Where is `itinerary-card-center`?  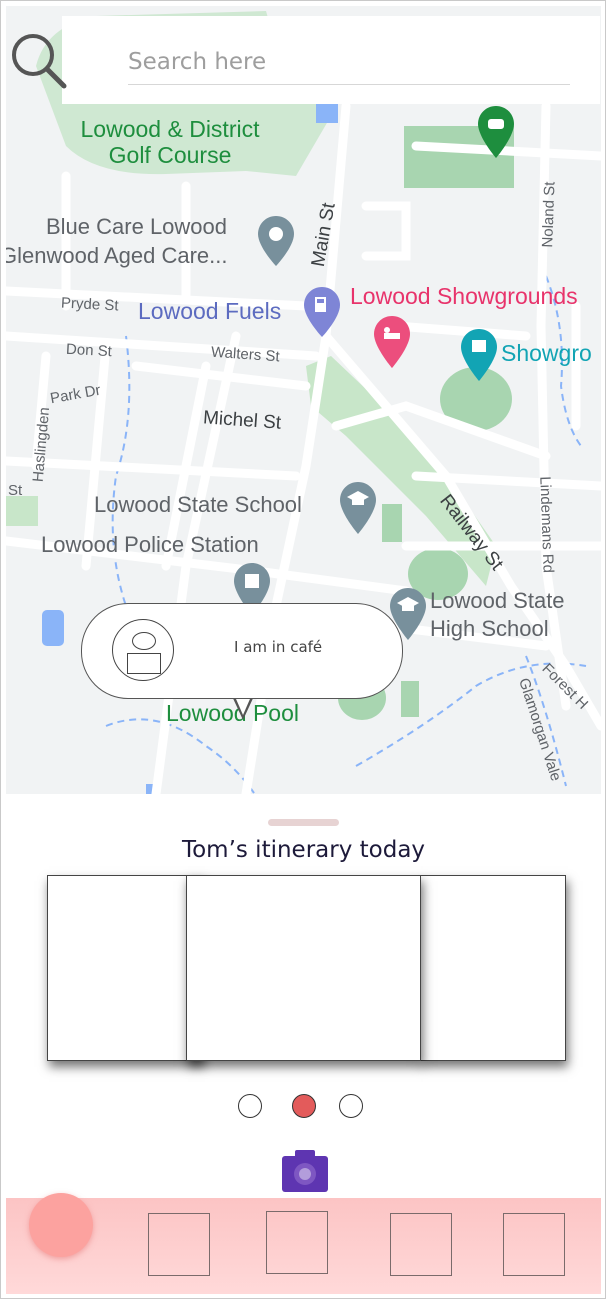
itinerary-card-center is located at coordinates (303, 968).